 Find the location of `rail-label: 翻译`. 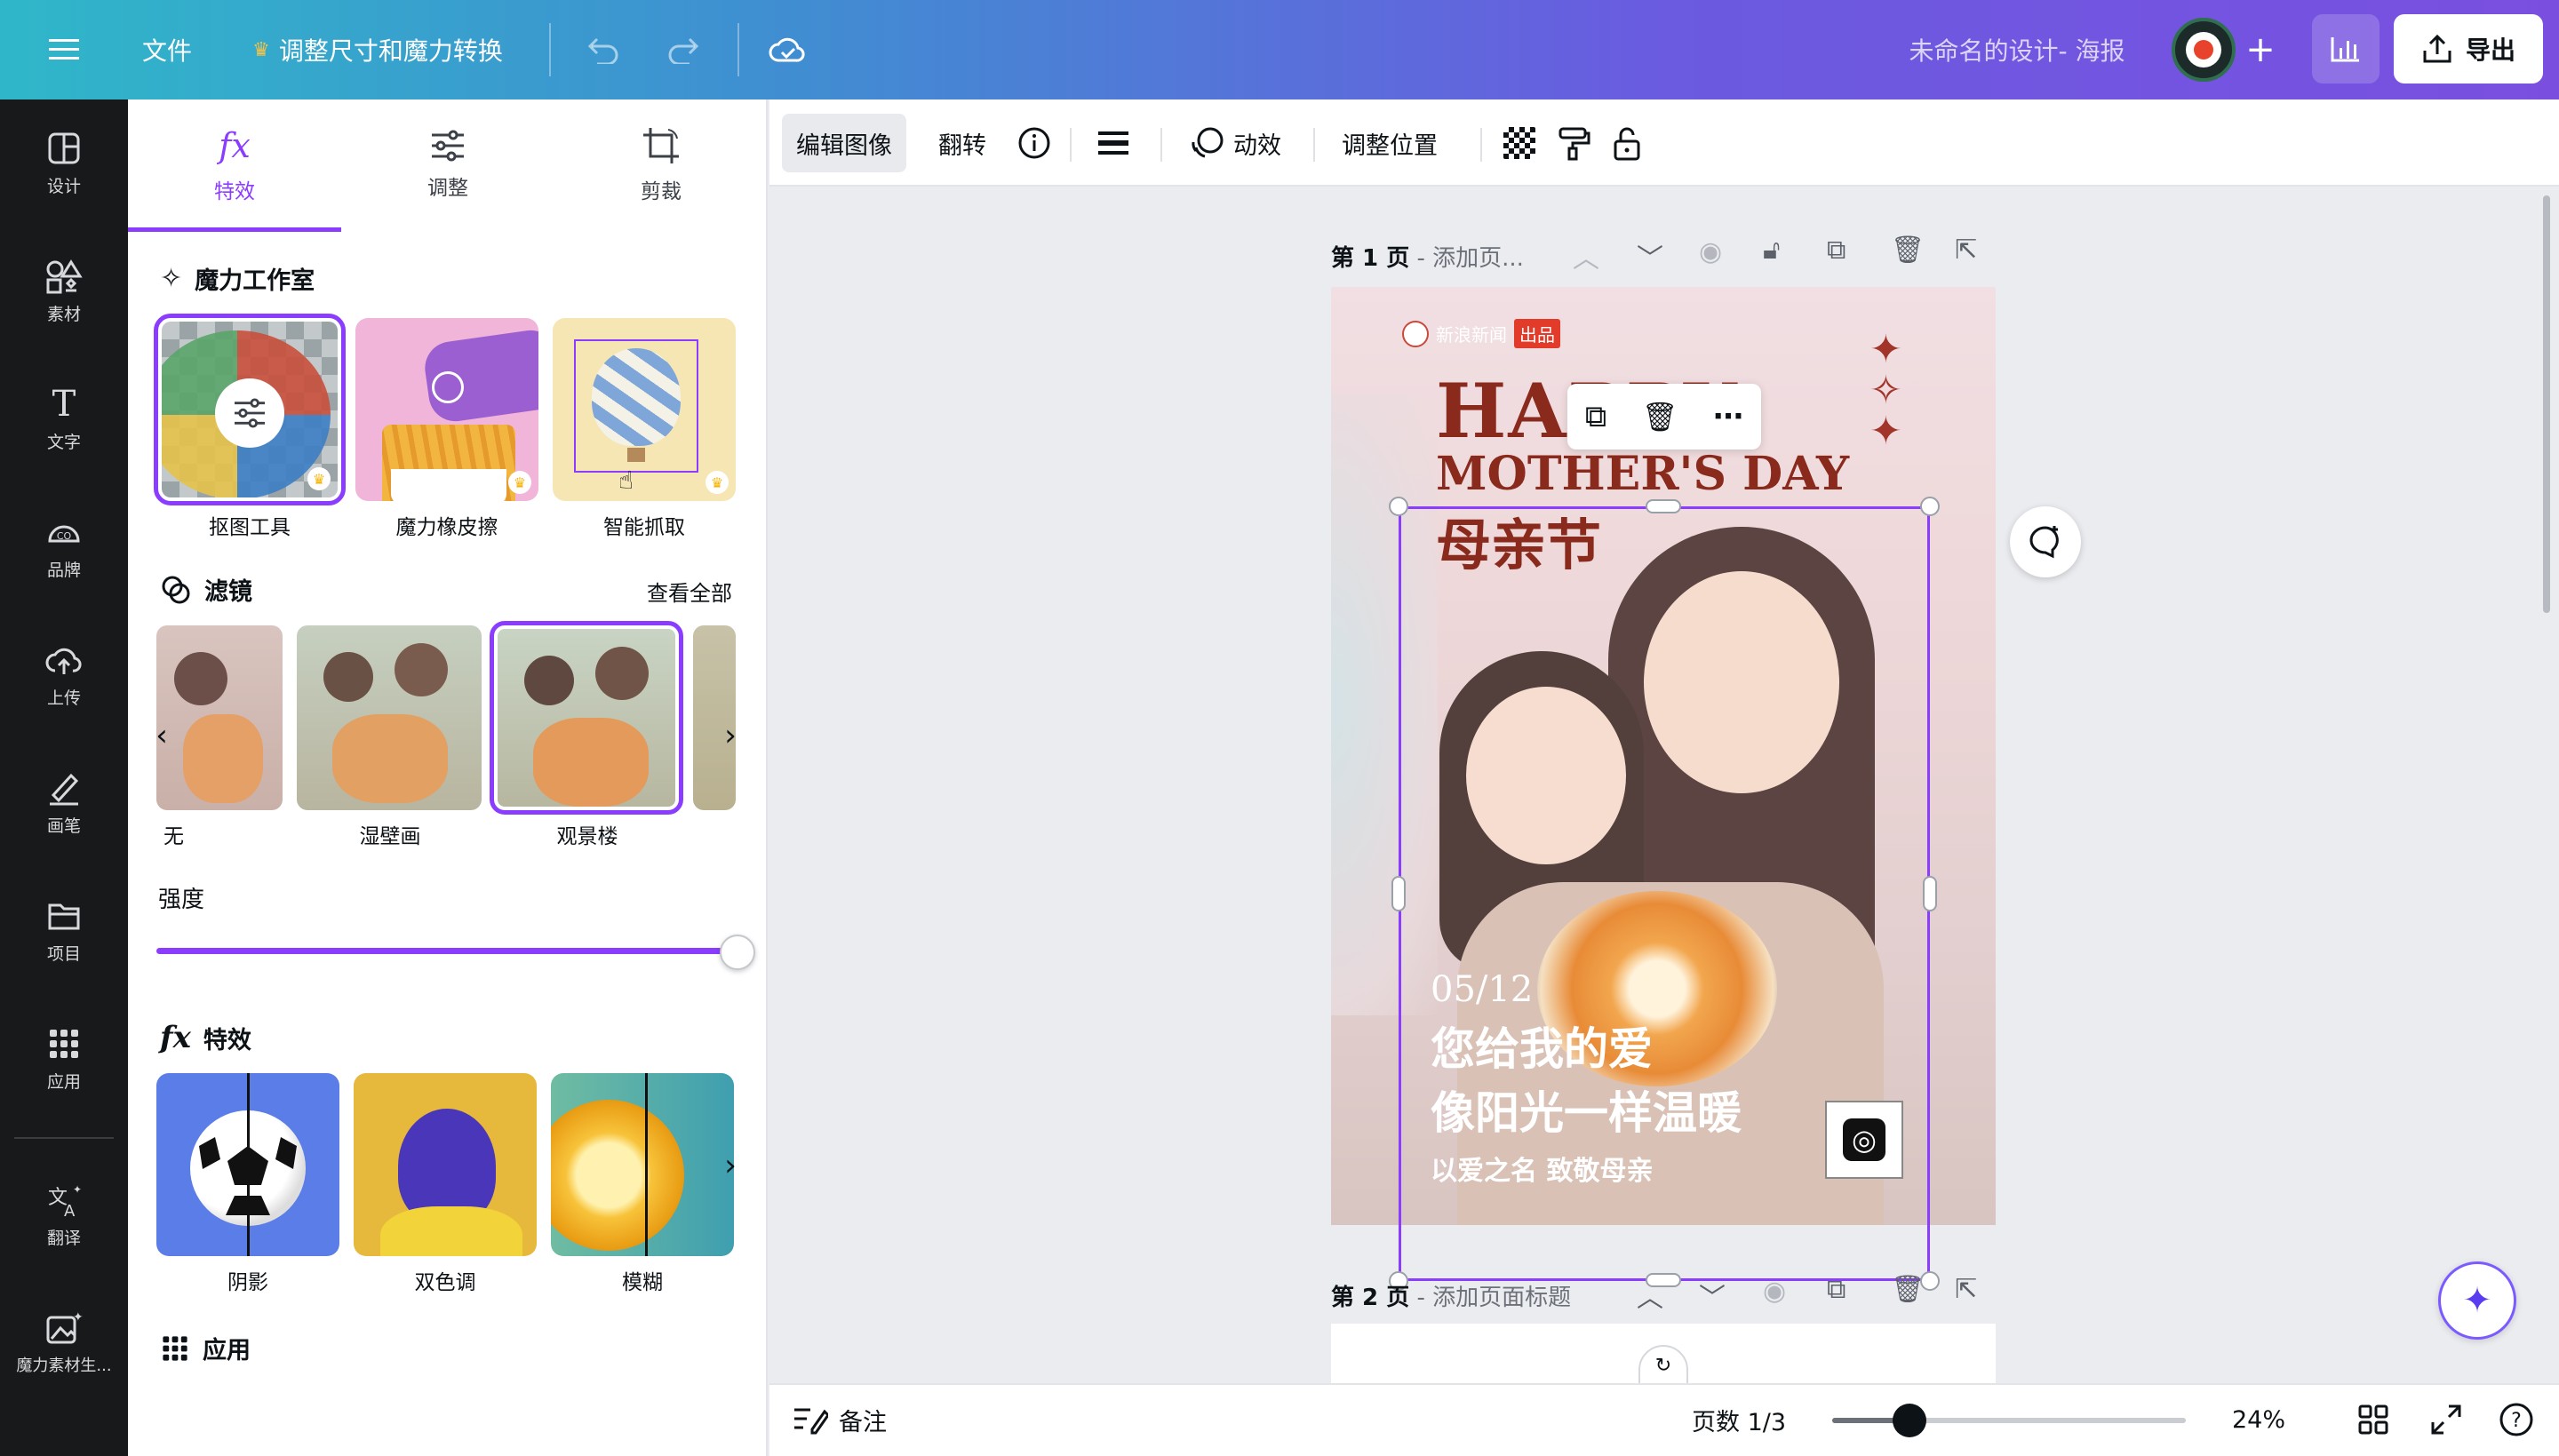

rail-label: 翻译 is located at coordinates (63, 1238).